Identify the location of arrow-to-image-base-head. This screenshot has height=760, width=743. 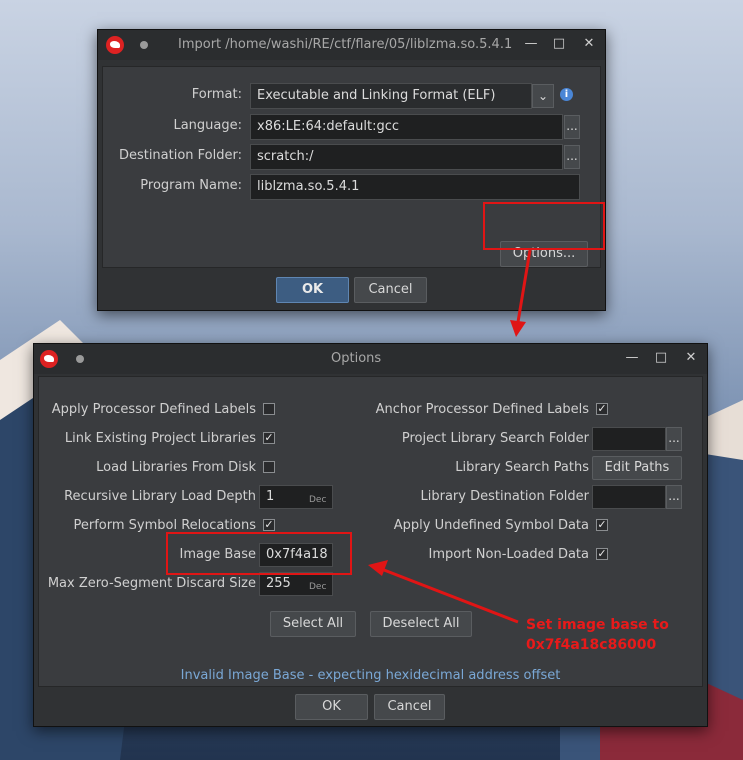
(378, 568).